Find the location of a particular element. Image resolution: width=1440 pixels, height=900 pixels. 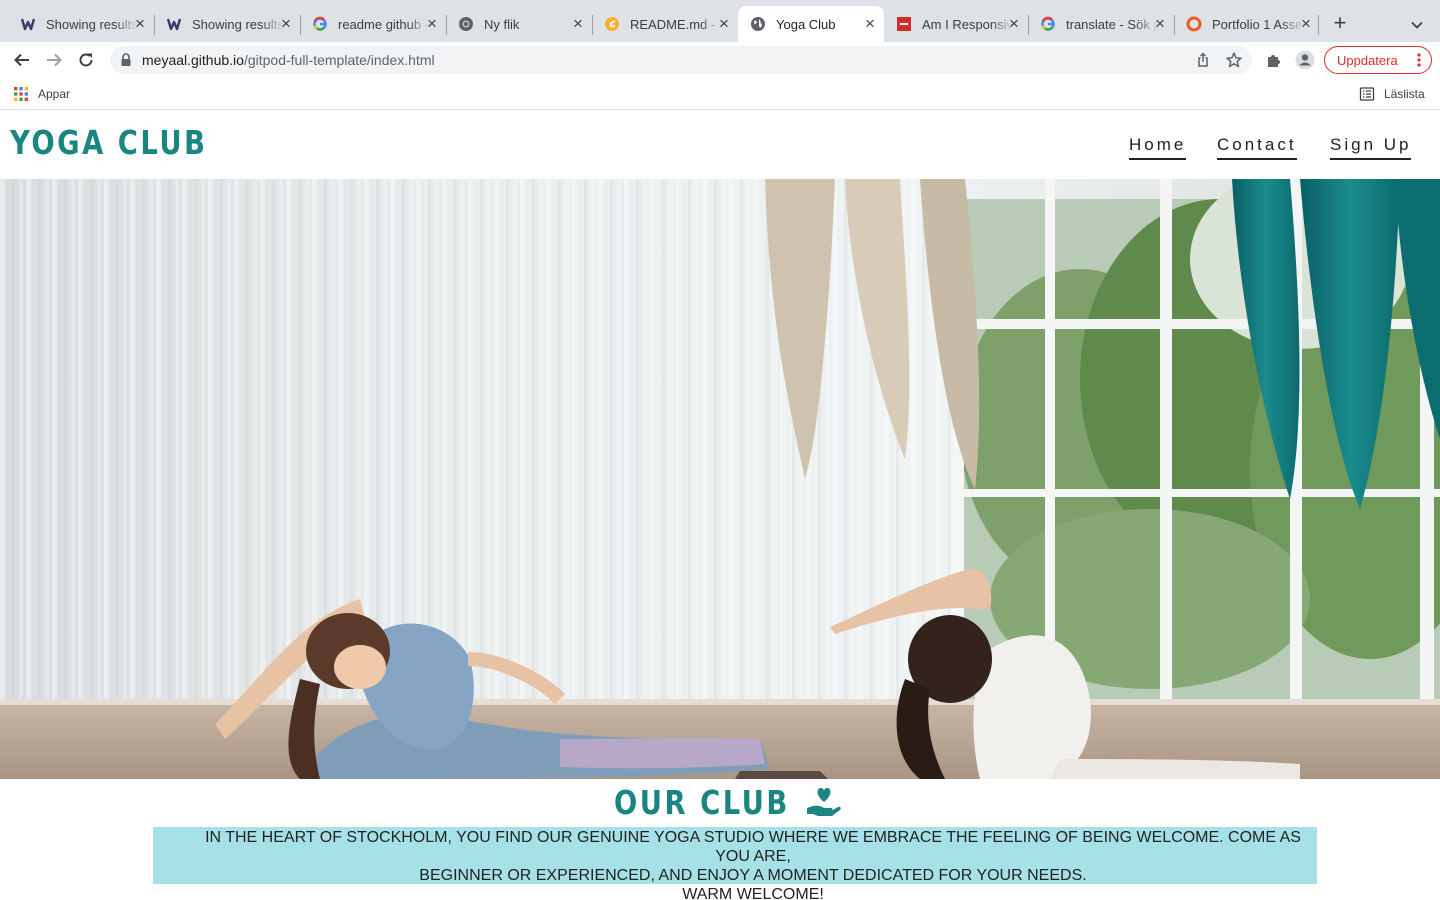

reading-list: Läslista is located at coordinates (1392, 94).